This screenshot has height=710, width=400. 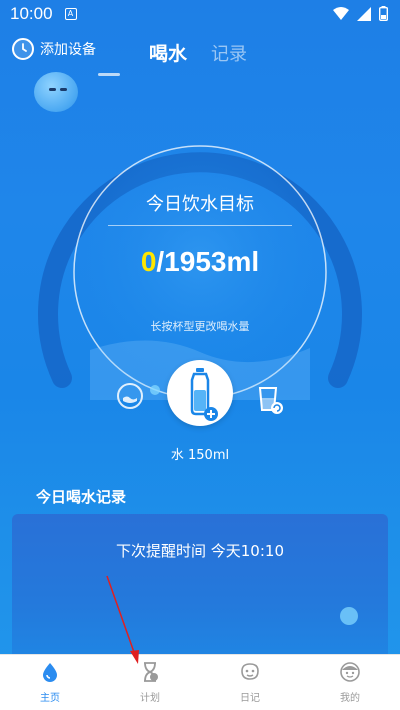 What do you see at coordinates (68, 50) in the screenshot?
I see `add-device-label: 添加设备` at bounding box center [68, 50].